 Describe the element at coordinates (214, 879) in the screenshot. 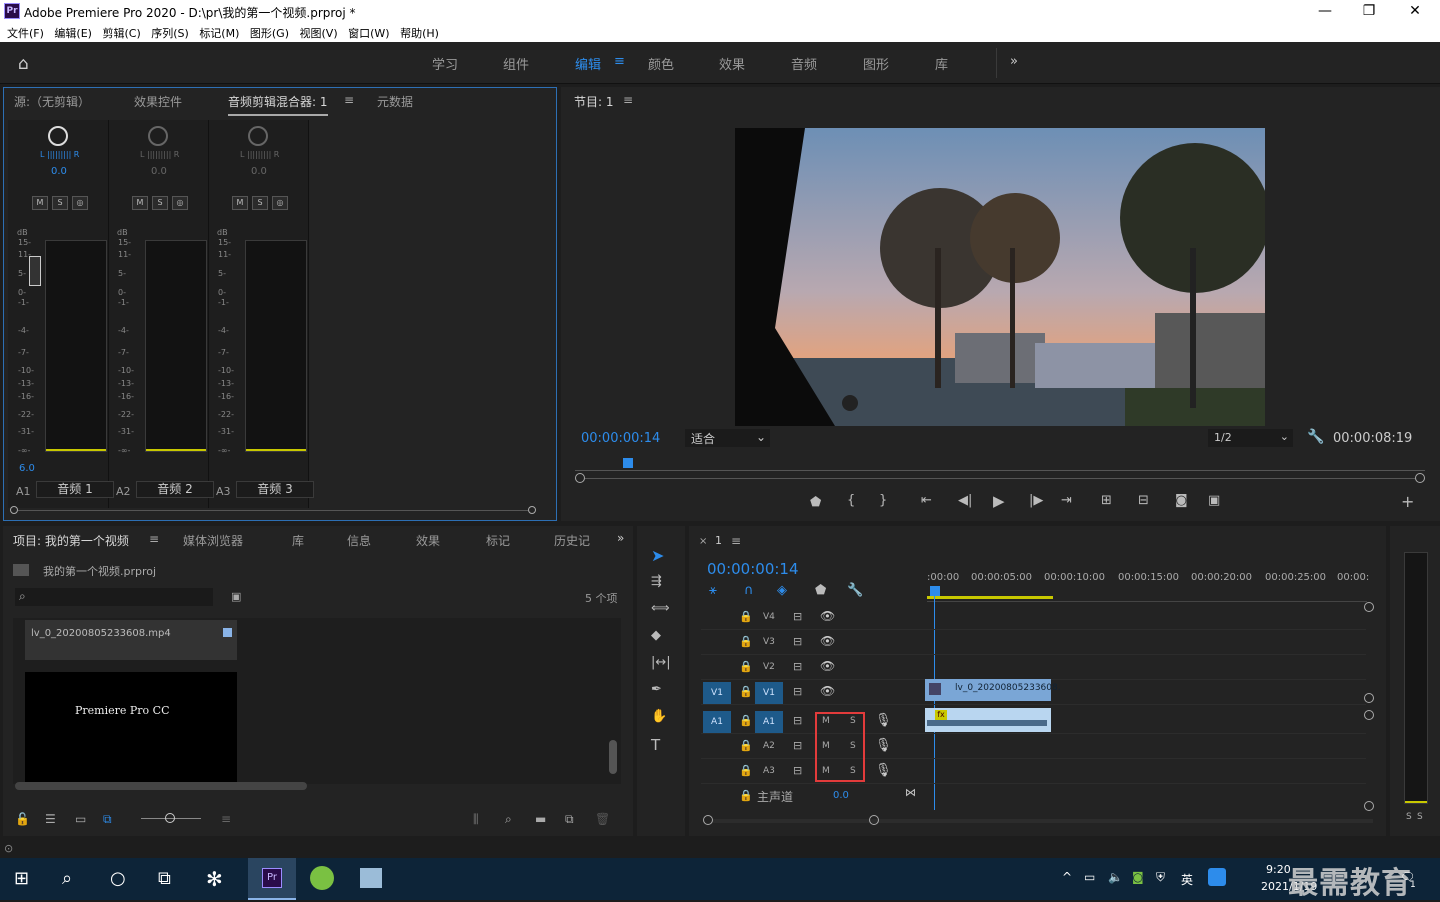

I see `app-icon-pinwheel: ✻` at that location.